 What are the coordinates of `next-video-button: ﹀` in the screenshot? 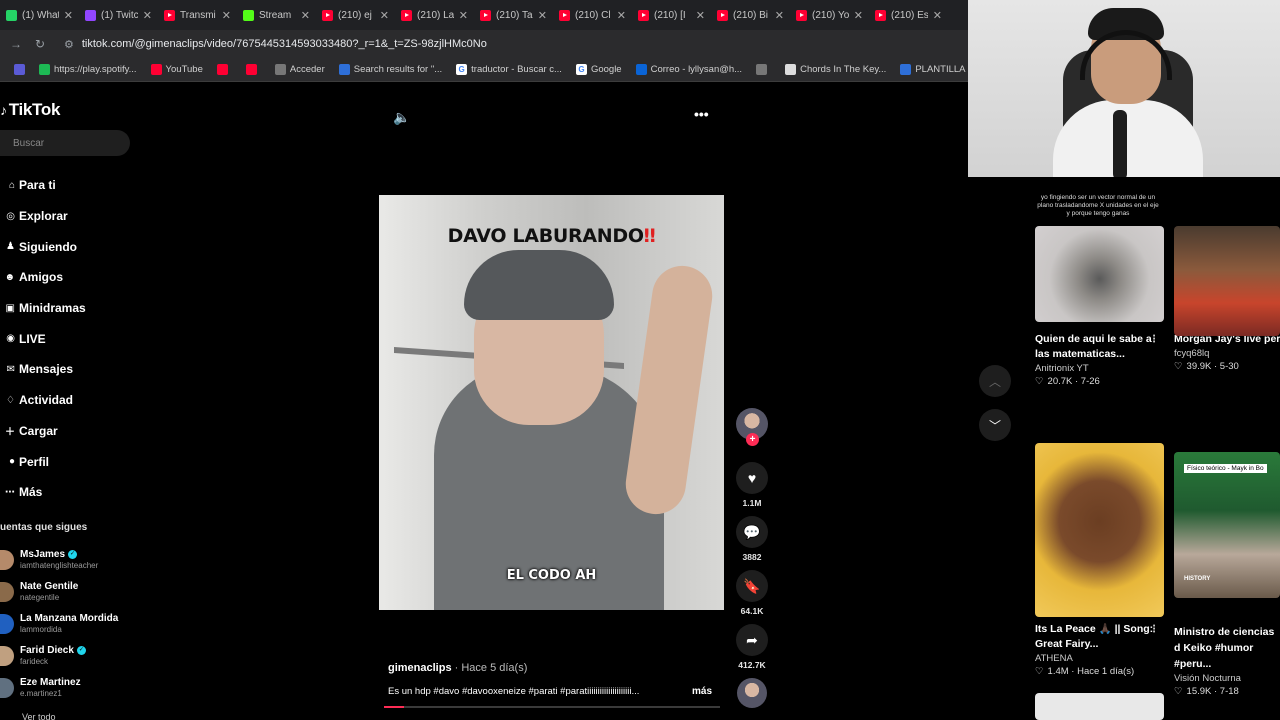 It's located at (995, 425).